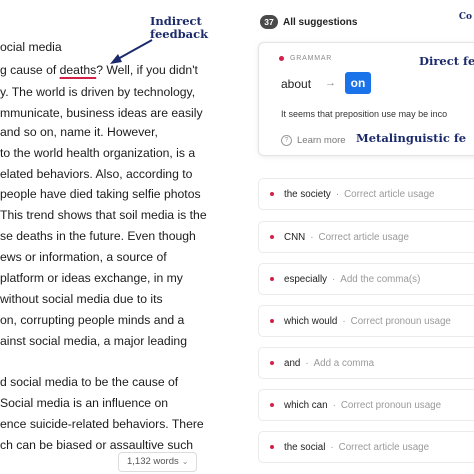 The height and width of the screenshot is (474, 474). I want to click on essay-line: on, corrupting people minds and a, so click(92, 320).